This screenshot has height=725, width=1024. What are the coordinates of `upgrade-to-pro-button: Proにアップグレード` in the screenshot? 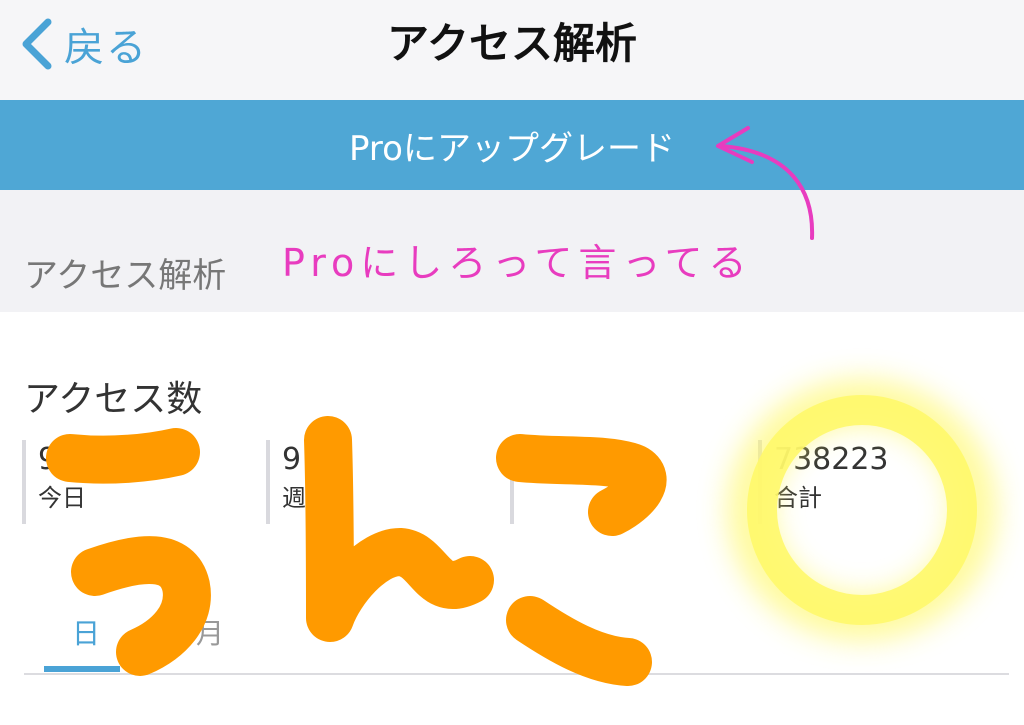 It's located at (512, 145).